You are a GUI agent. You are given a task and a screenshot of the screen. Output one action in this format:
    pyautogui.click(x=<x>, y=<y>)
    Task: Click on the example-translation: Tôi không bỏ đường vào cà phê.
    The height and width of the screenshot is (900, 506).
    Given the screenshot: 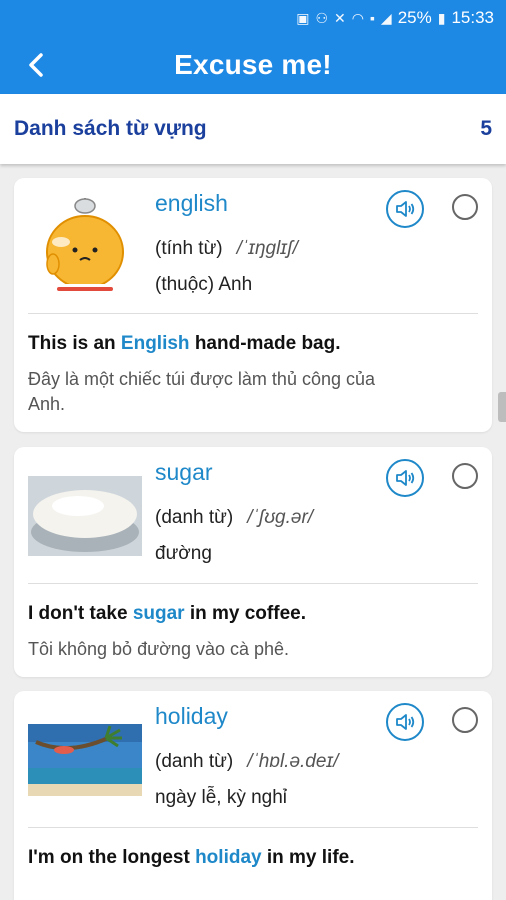 What is the action you would take?
    pyautogui.click(x=159, y=649)
    